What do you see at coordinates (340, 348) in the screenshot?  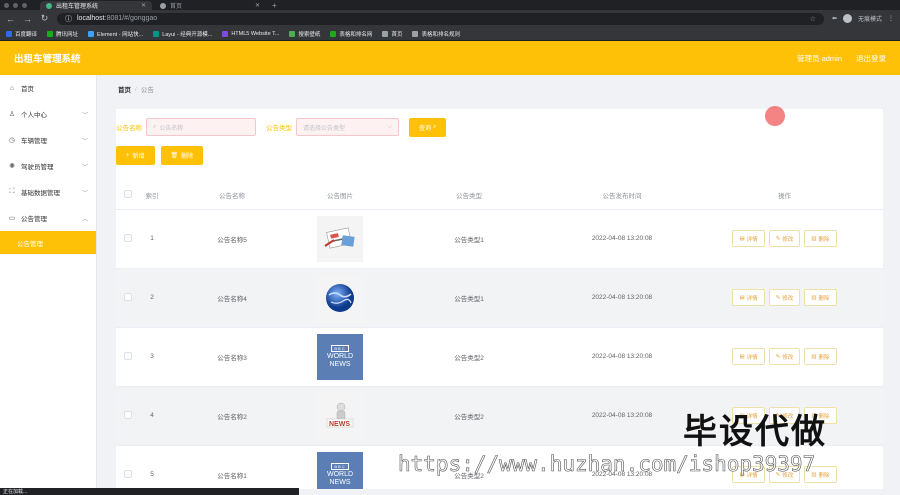 I see `bbc-logo: BBC` at bounding box center [340, 348].